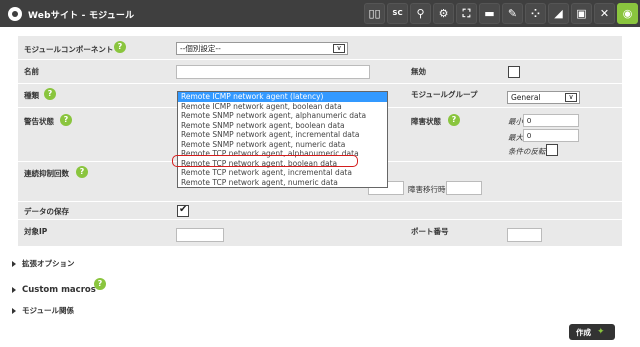 This screenshot has height=347, width=640. Describe the element at coordinates (583, 332) in the screenshot. I see `create-button-label: 作成` at that location.